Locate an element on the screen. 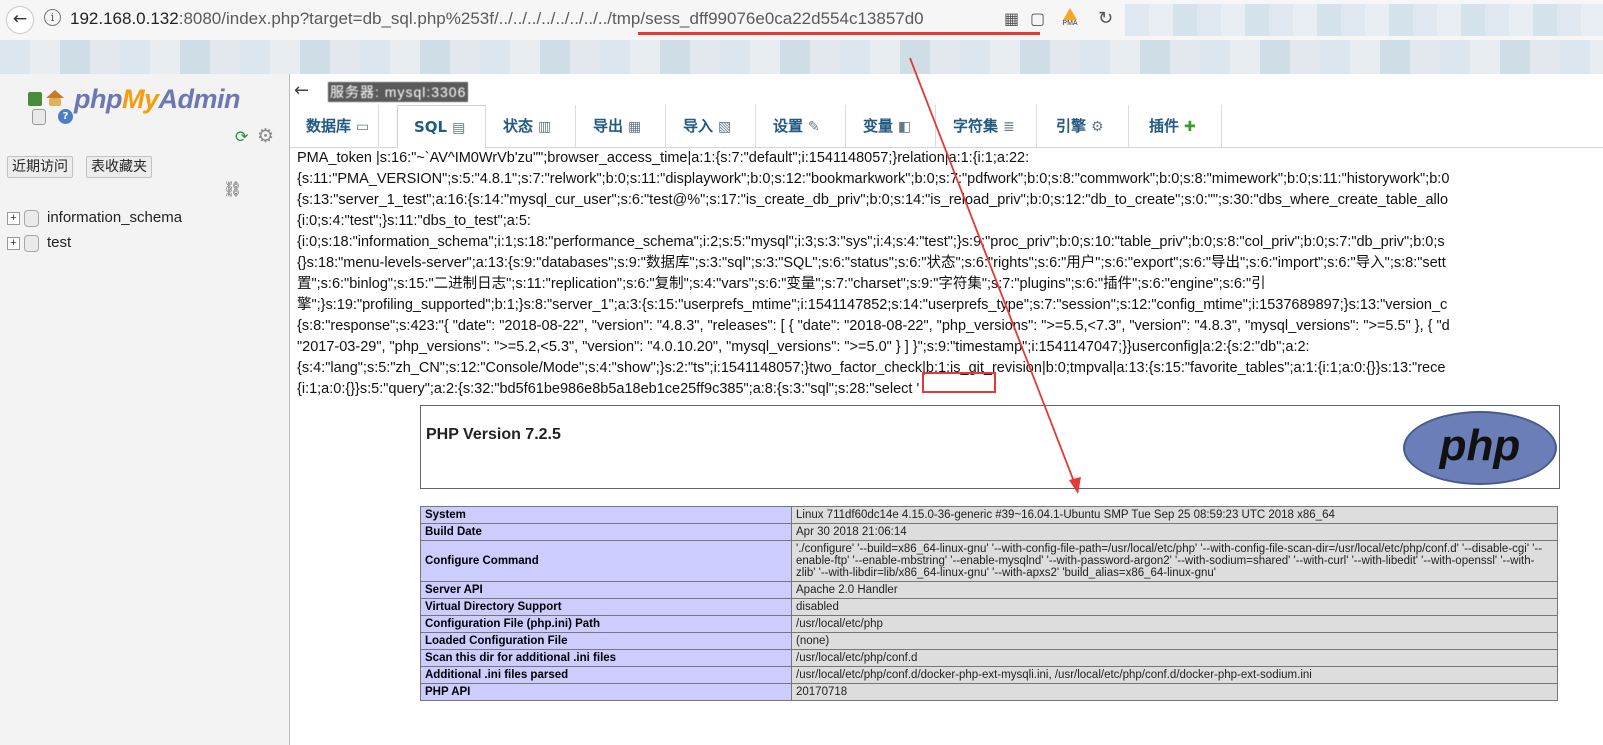 This screenshot has height=745, width=1603. phpinfo-key: Server API is located at coordinates (606, 590).